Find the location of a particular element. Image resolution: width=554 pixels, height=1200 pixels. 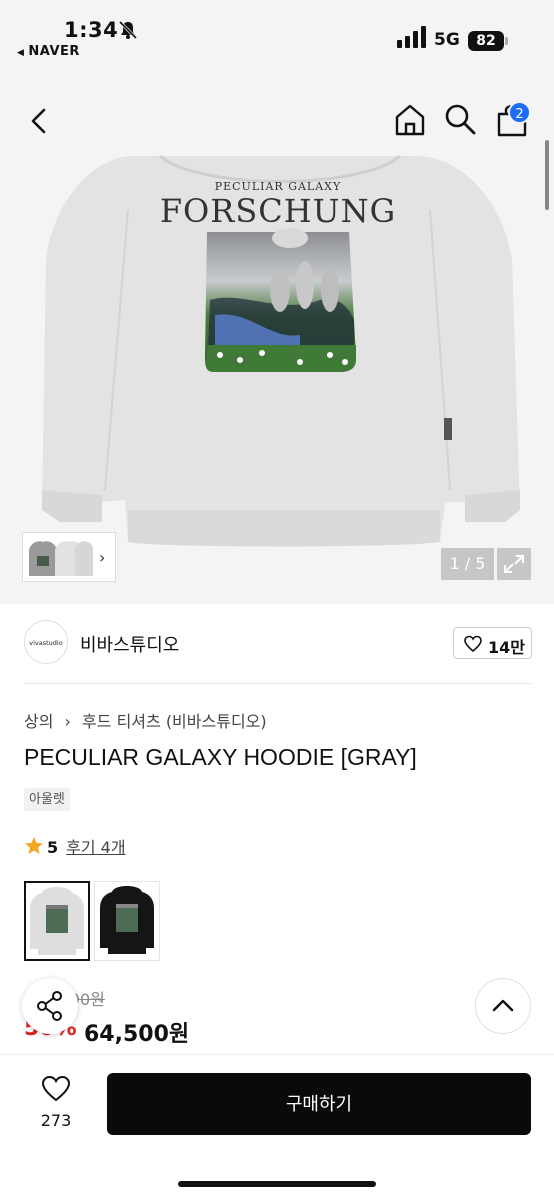

back-to-app-link: ◀ NAVER is located at coordinates (48, 51).